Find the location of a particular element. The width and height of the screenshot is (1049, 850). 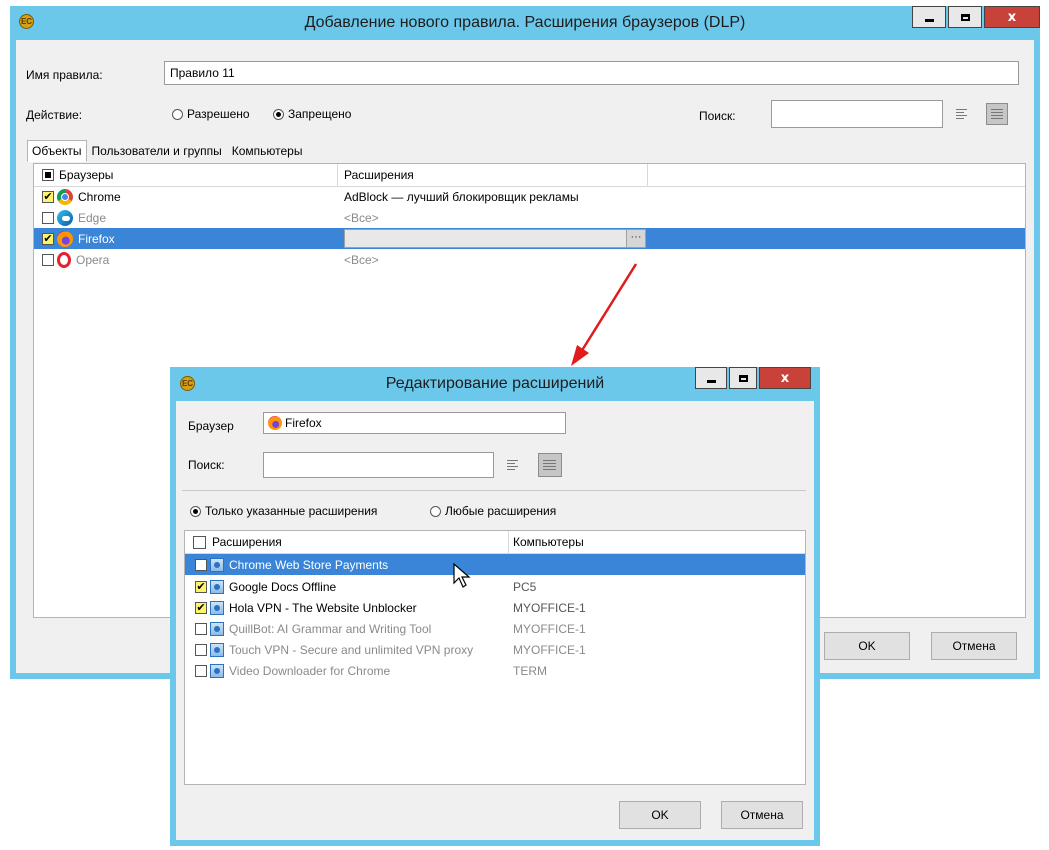

header-computers: Компьютеры is located at coordinates (548, 542).